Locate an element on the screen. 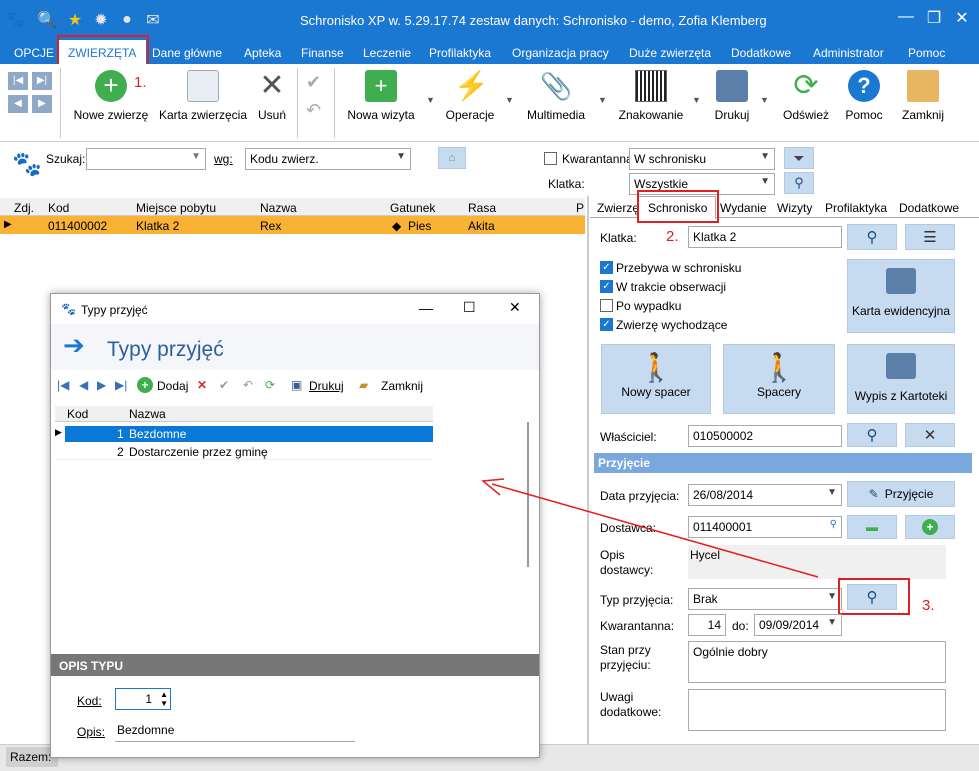 The image size is (979, 771). dialog-close-button: ✕ is located at coordinates (515, 307).